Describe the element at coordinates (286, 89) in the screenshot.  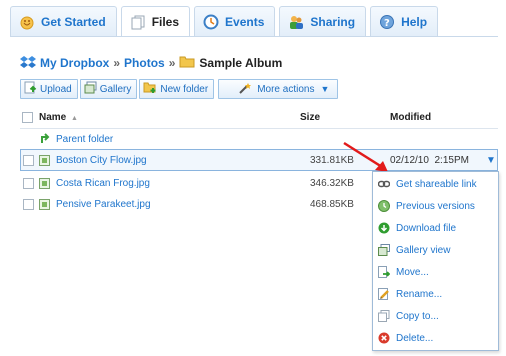
I see `more-actions-label: More actions` at that location.